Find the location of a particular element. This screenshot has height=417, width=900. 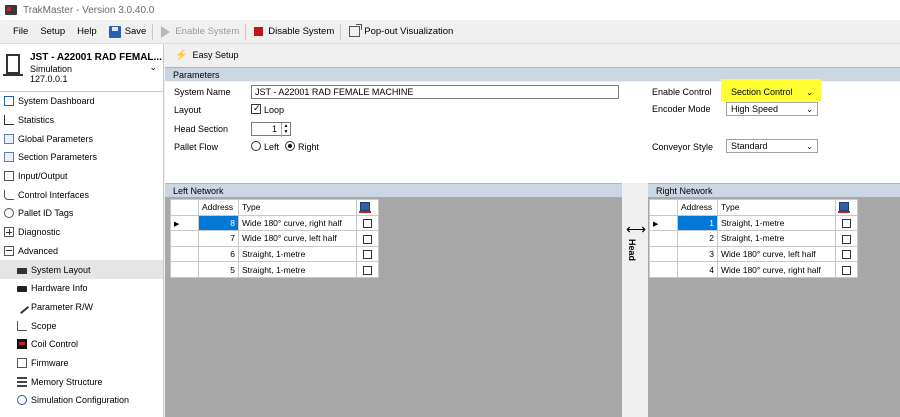

double-arrow-icon: ⟷ is located at coordinates (636, 229).